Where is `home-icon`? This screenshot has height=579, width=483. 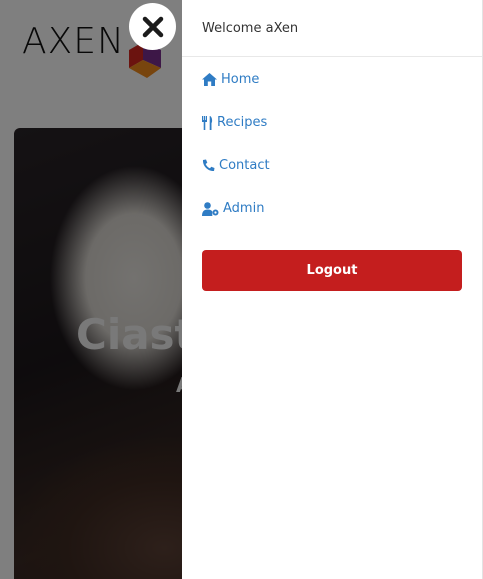
home-icon is located at coordinates (209, 79).